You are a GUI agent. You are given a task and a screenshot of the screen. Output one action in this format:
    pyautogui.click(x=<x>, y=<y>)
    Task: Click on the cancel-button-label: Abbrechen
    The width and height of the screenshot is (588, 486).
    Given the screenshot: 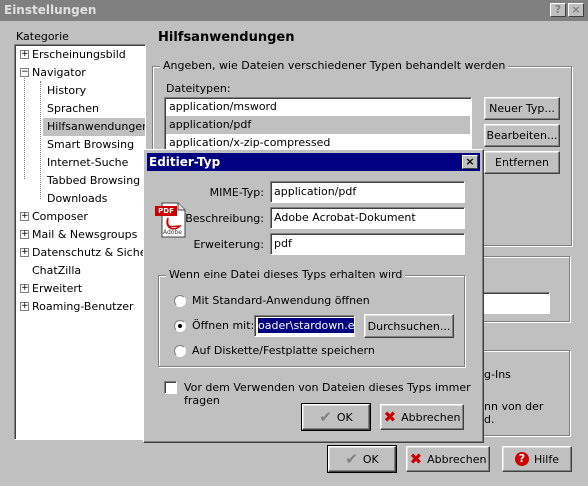 What is the action you would take?
    pyautogui.click(x=457, y=459)
    